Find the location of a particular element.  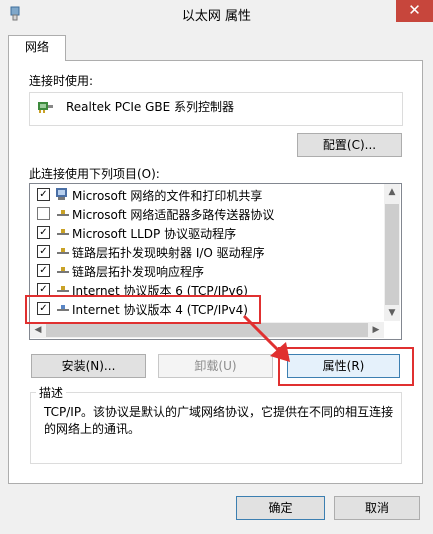

vertical-scroll-thumb is located at coordinates (392, 254).